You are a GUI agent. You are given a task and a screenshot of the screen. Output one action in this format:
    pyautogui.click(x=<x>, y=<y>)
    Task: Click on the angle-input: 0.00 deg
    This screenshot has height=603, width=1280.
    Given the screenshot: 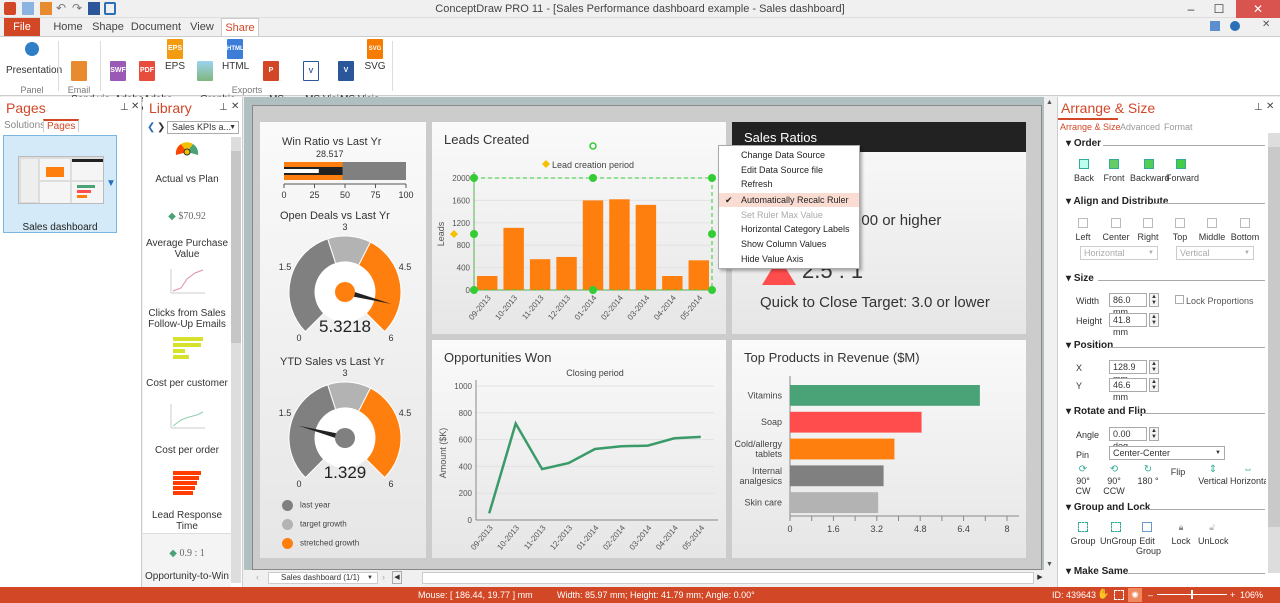 What is the action you would take?
    pyautogui.click(x=1128, y=439)
    